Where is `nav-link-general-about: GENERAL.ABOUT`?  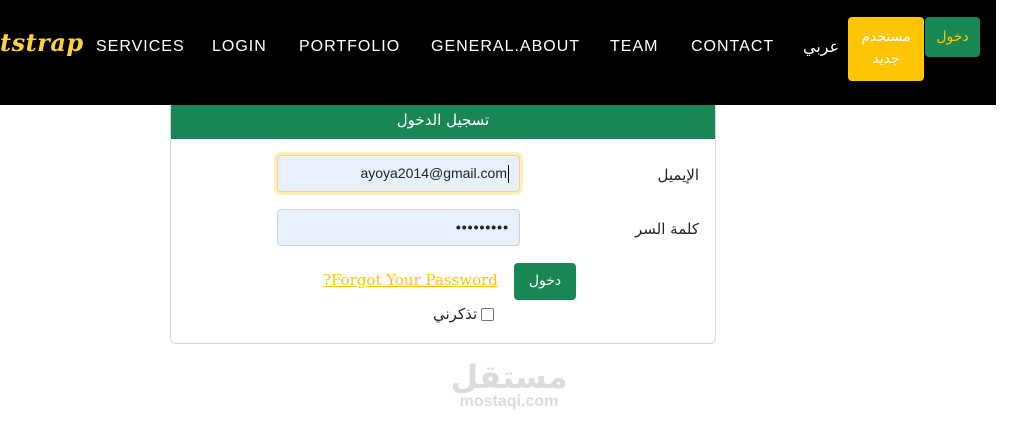
nav-link-general-about: GENERAL.ABOUT is located at coordinates (505, 47).